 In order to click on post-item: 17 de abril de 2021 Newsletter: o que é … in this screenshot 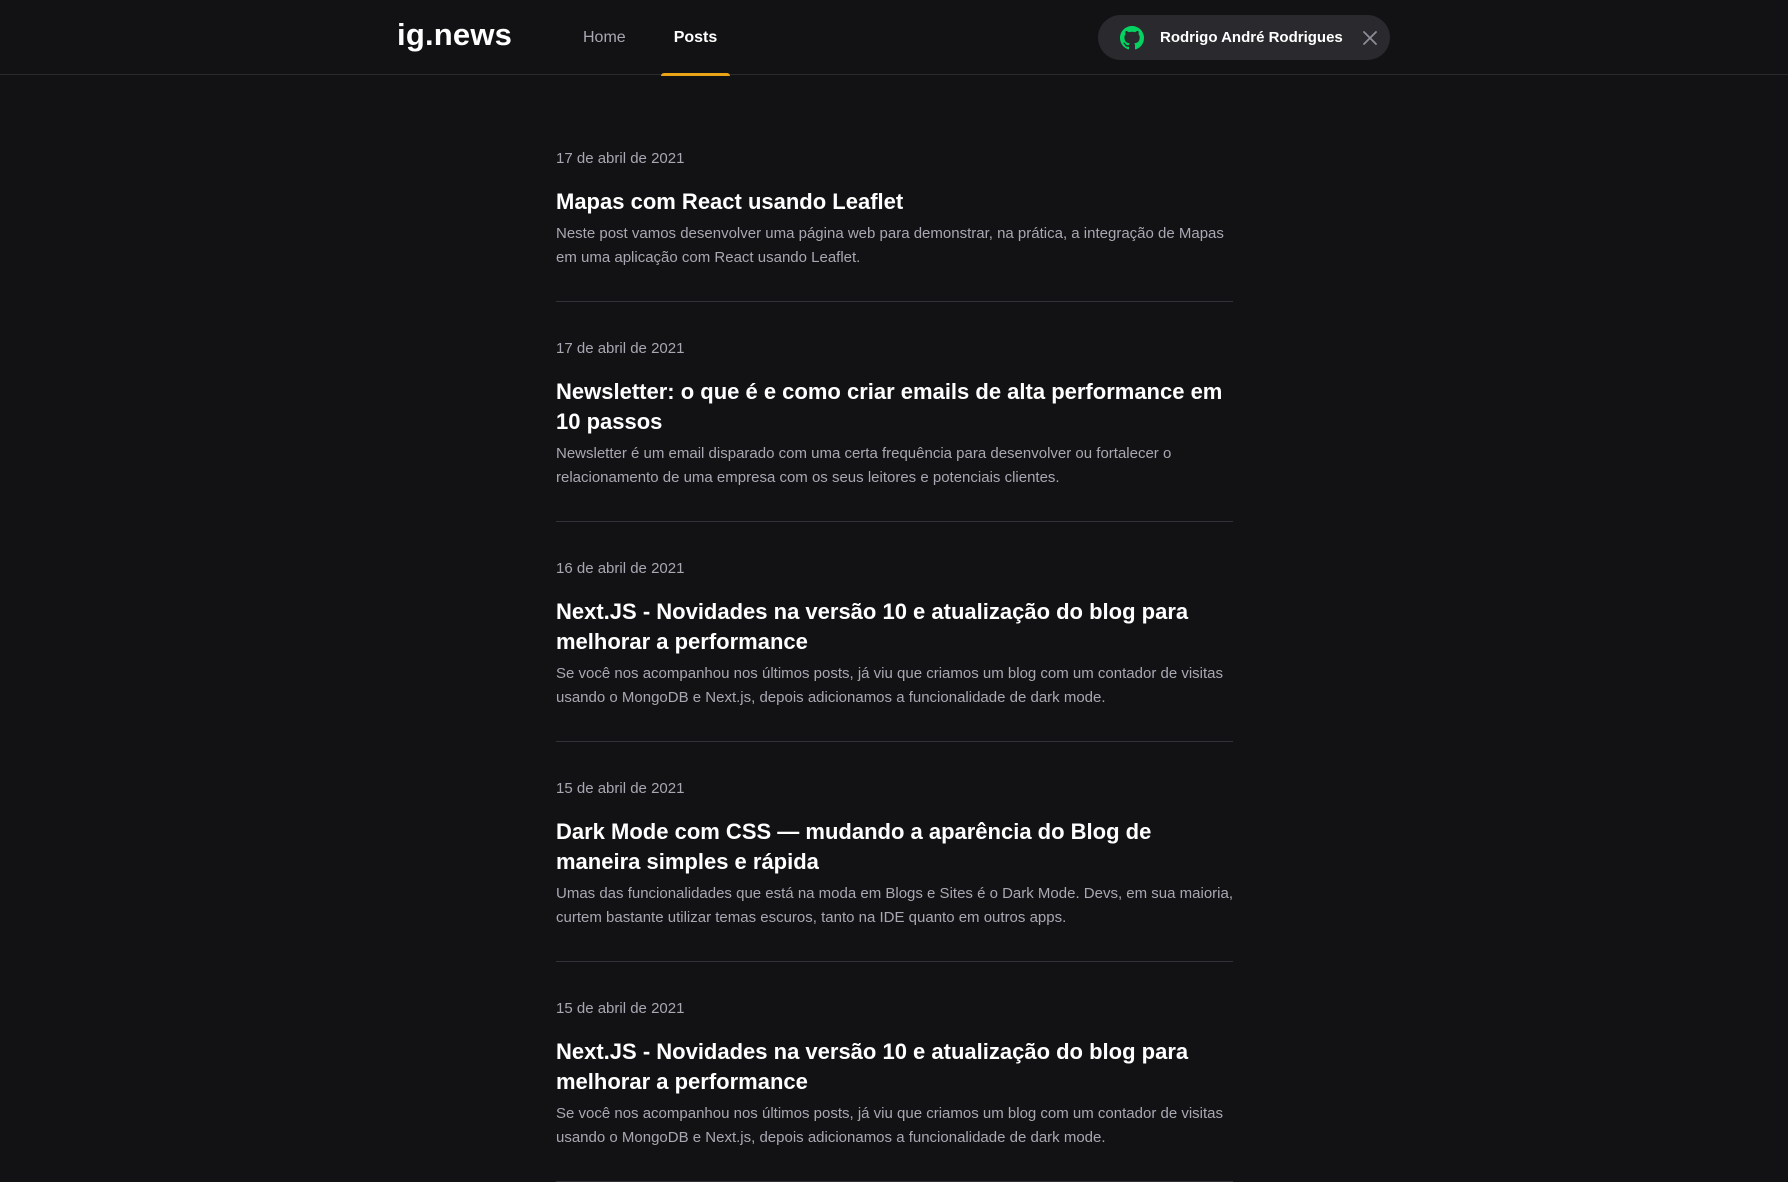, I will do `click(894, 412)`.